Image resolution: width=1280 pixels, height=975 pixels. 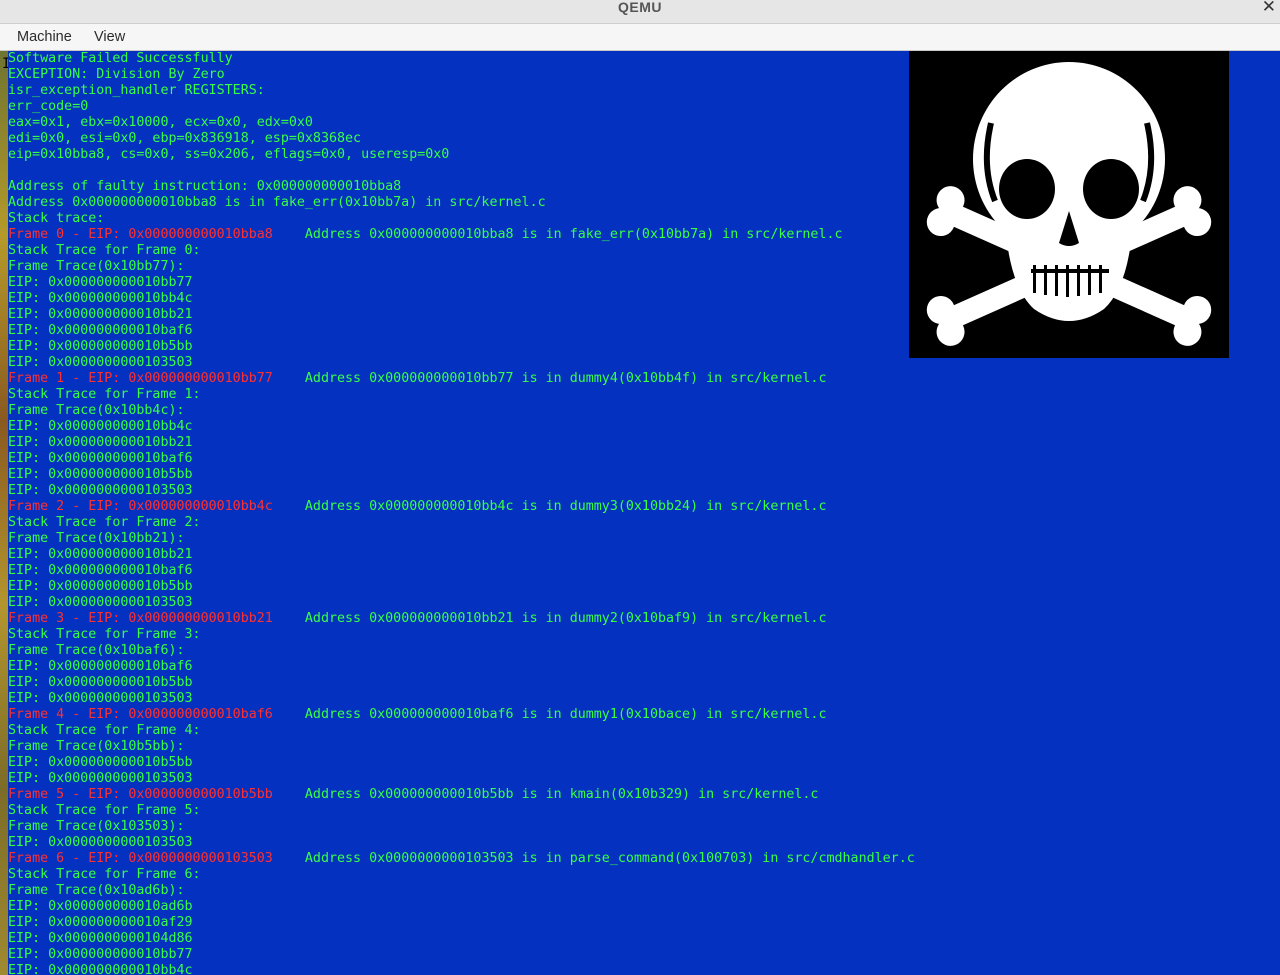 What do you see at coordinates (461, 539) in the screenshot?
I see `console-line: Frame Trace(0x10bb21):` at bounding box center [461, 539].